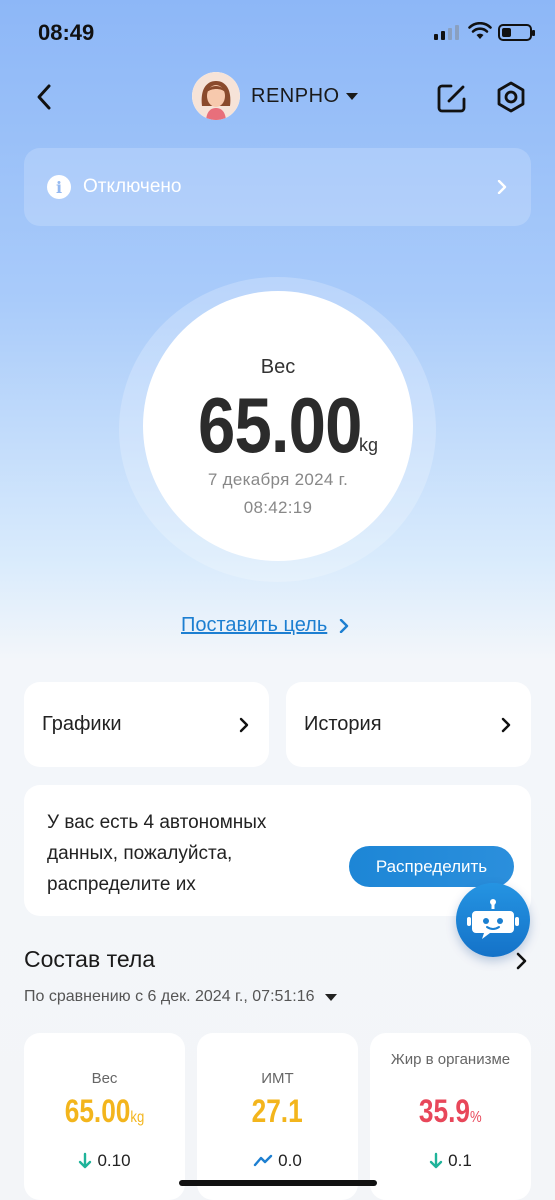 The width and height of the screenshot is (555, 1200). What do you see at coordinates (450, 1059) in the screenshot?
I see `metric-label: Жир в организме` at bounding box center [450, 1059].